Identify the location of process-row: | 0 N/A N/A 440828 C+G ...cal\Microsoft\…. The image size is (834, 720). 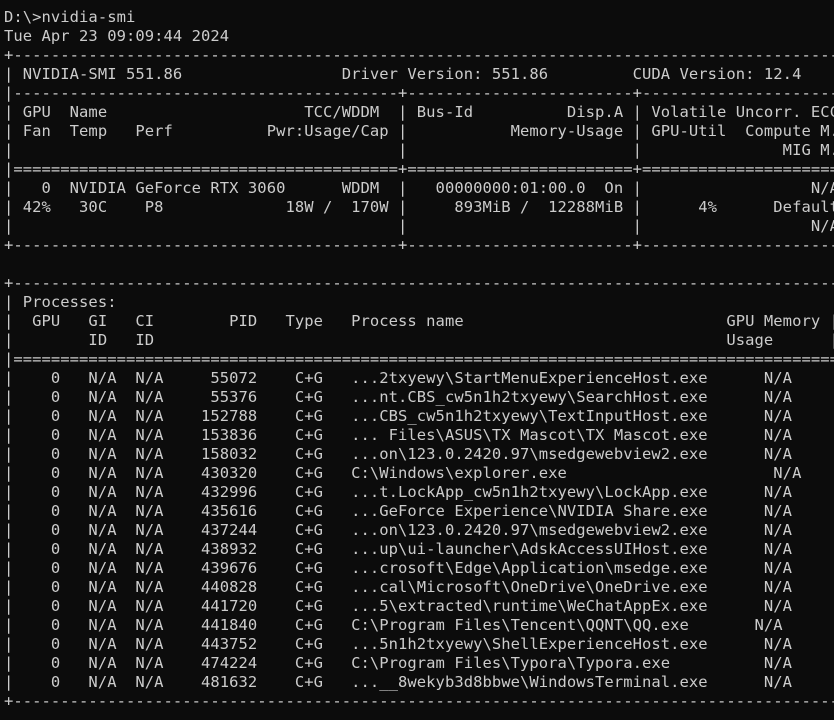
(419, 587).